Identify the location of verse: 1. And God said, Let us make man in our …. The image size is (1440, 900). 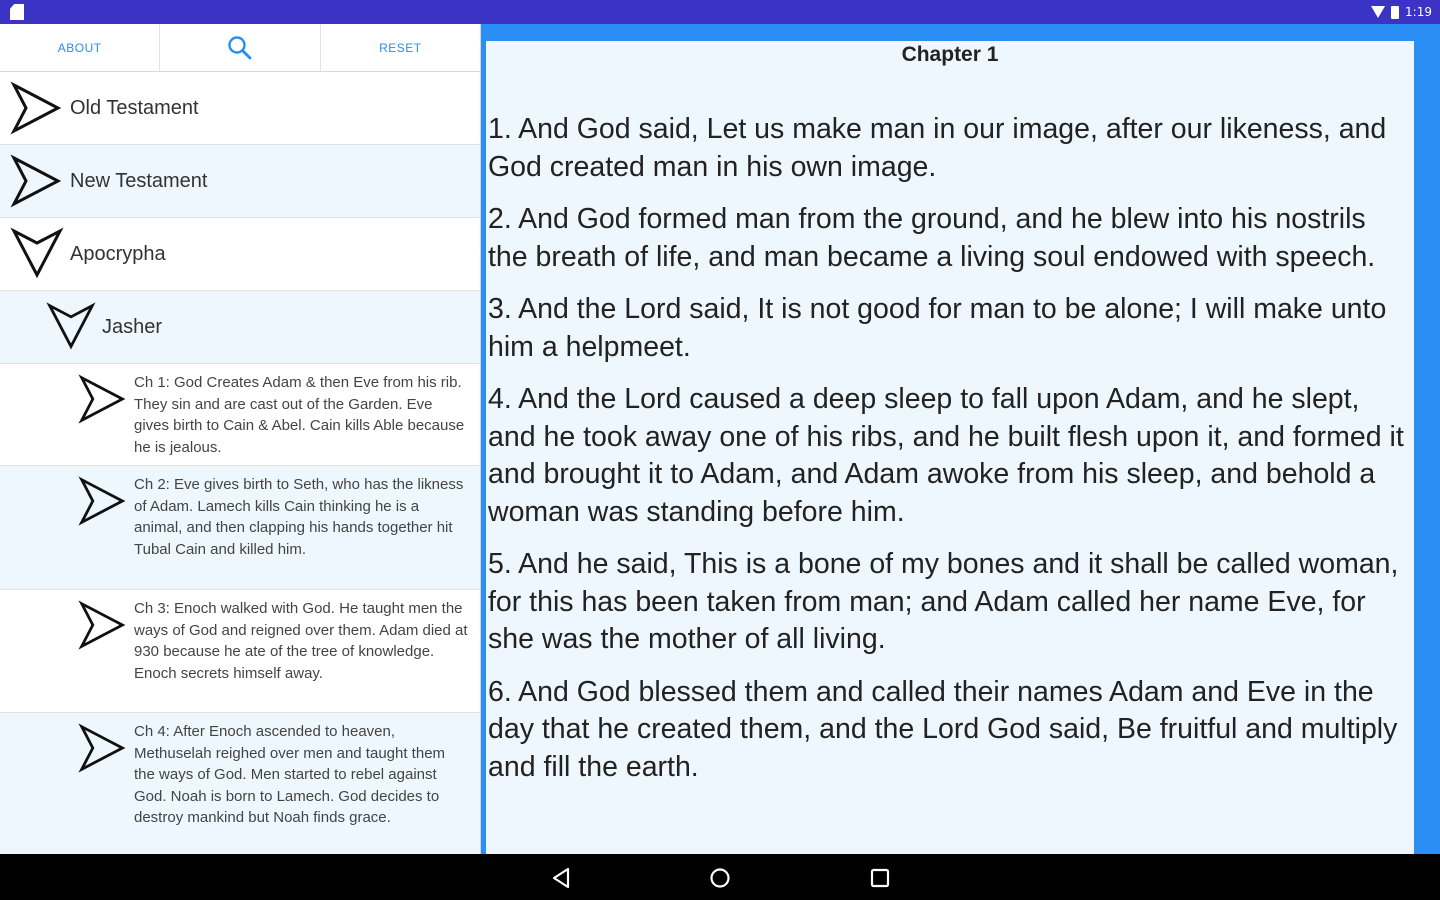
(937, 148).